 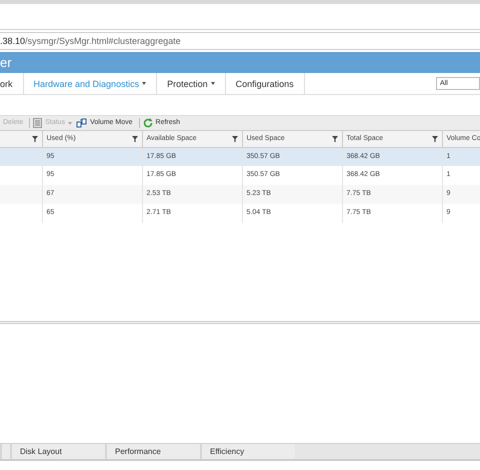 I want to click on refresh-icon, so click(x=147, y=123).